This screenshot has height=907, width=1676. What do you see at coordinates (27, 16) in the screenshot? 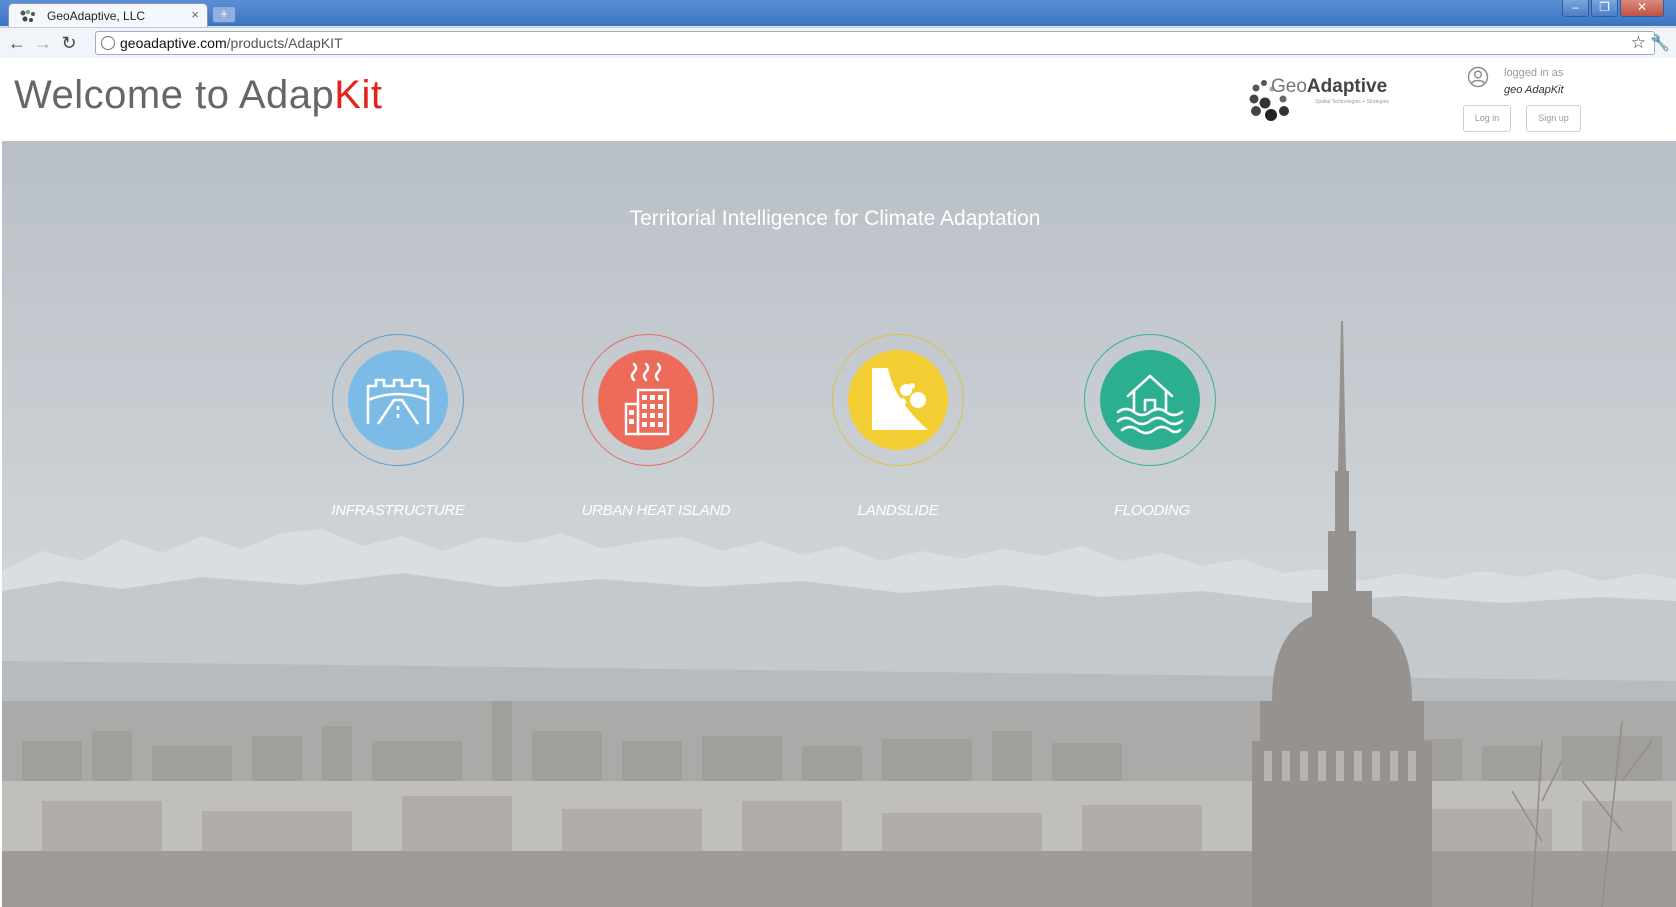
I see `geoadaptive-favicon-icon` at bounding box center [27, 16].